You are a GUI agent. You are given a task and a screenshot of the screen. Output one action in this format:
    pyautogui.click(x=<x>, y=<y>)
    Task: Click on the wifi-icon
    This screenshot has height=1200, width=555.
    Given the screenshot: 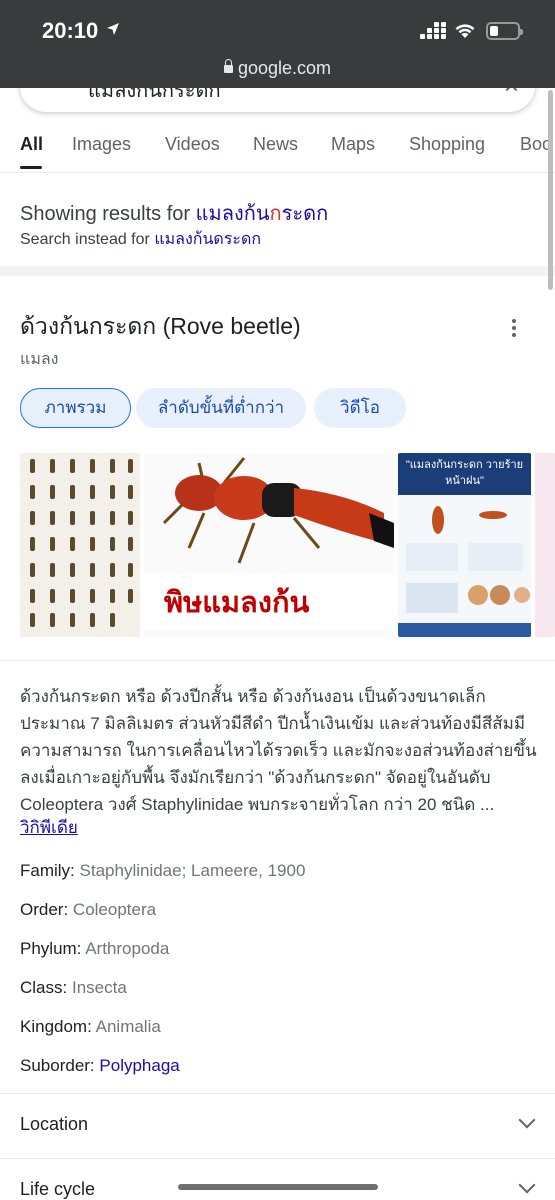 What is the action you would take?
    pyautogui.click(x=465, y=31)
    